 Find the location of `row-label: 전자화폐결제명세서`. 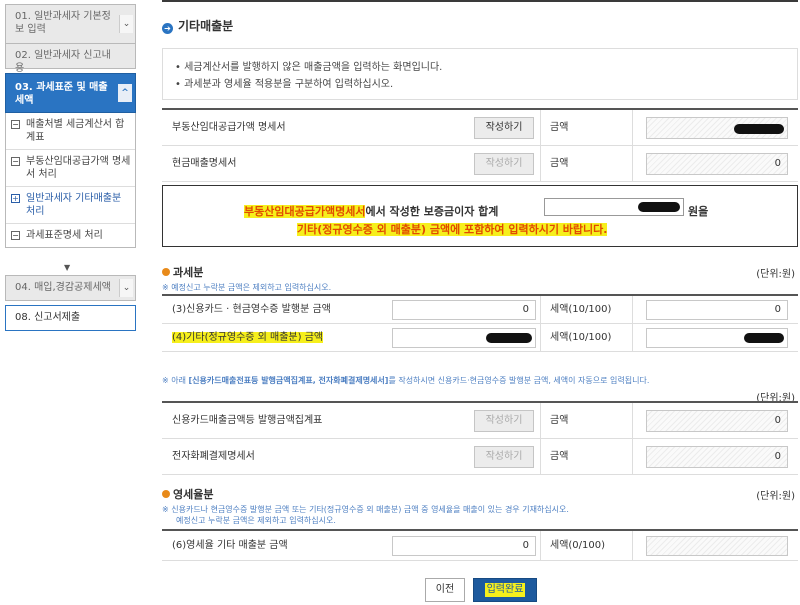

row-label: 전자화폐결제명세서 is located at coordinates (213, 456).